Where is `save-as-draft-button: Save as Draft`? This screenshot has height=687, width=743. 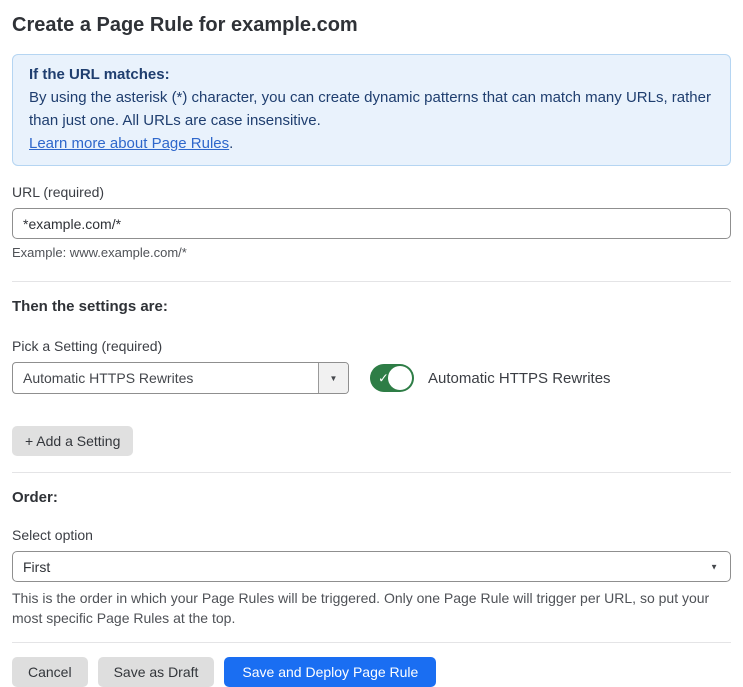
save-as-draft-button: Save as Draft is located at coordinates (156, 672).